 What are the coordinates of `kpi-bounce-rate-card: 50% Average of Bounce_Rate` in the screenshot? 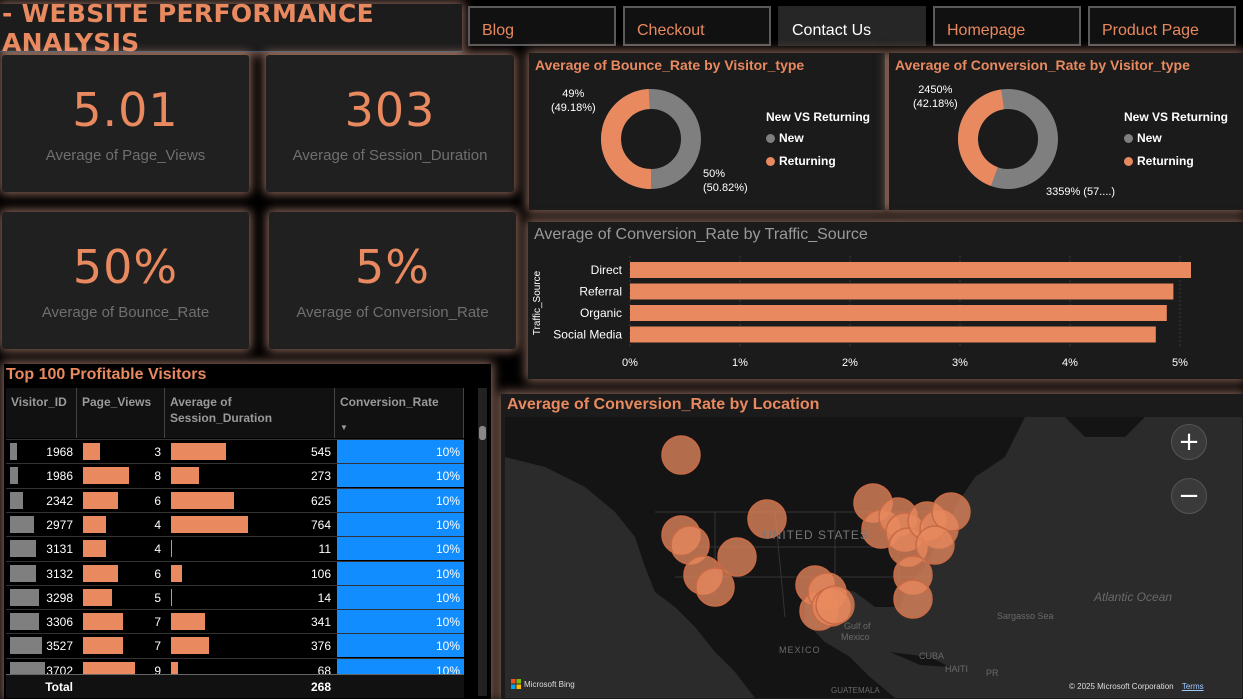 It's located at (125, 280).